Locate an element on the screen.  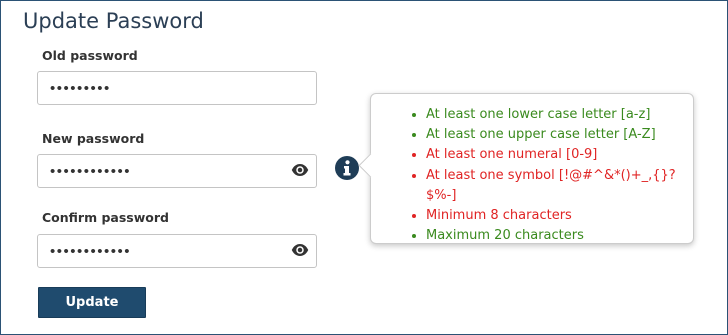
old-password-label: Old password is located at coordinates (90, 55).